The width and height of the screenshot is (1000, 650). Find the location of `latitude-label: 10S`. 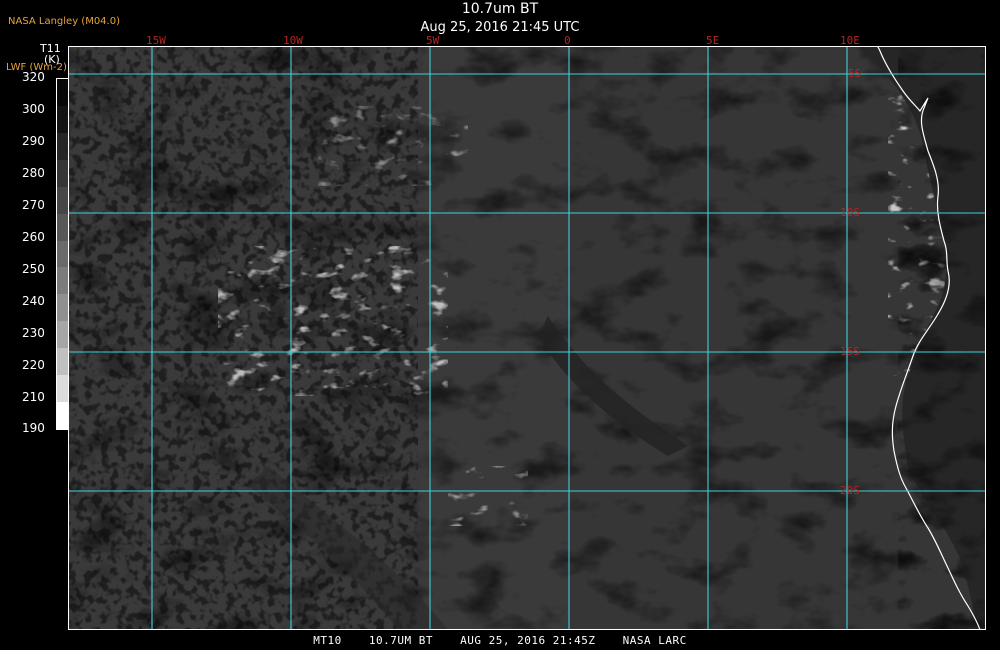

latitude-label: 10S is located at coordinates (850, 212).